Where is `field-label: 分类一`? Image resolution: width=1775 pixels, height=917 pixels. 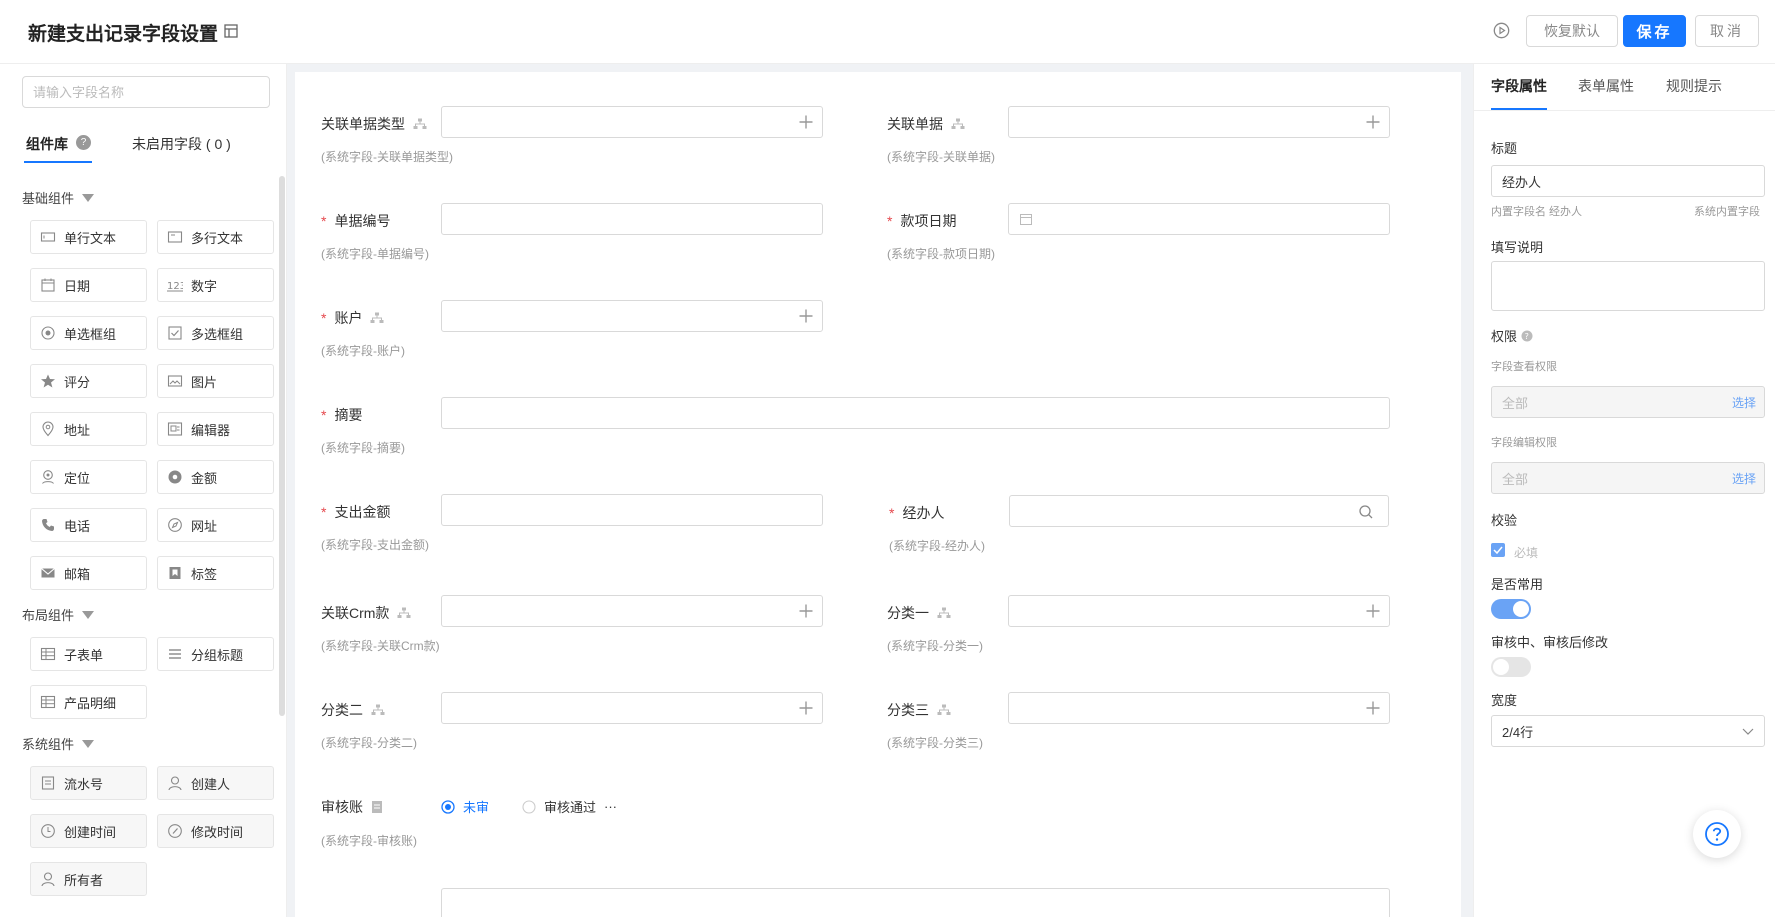 field-label: 分类一 is located at coordinates (919, 613).